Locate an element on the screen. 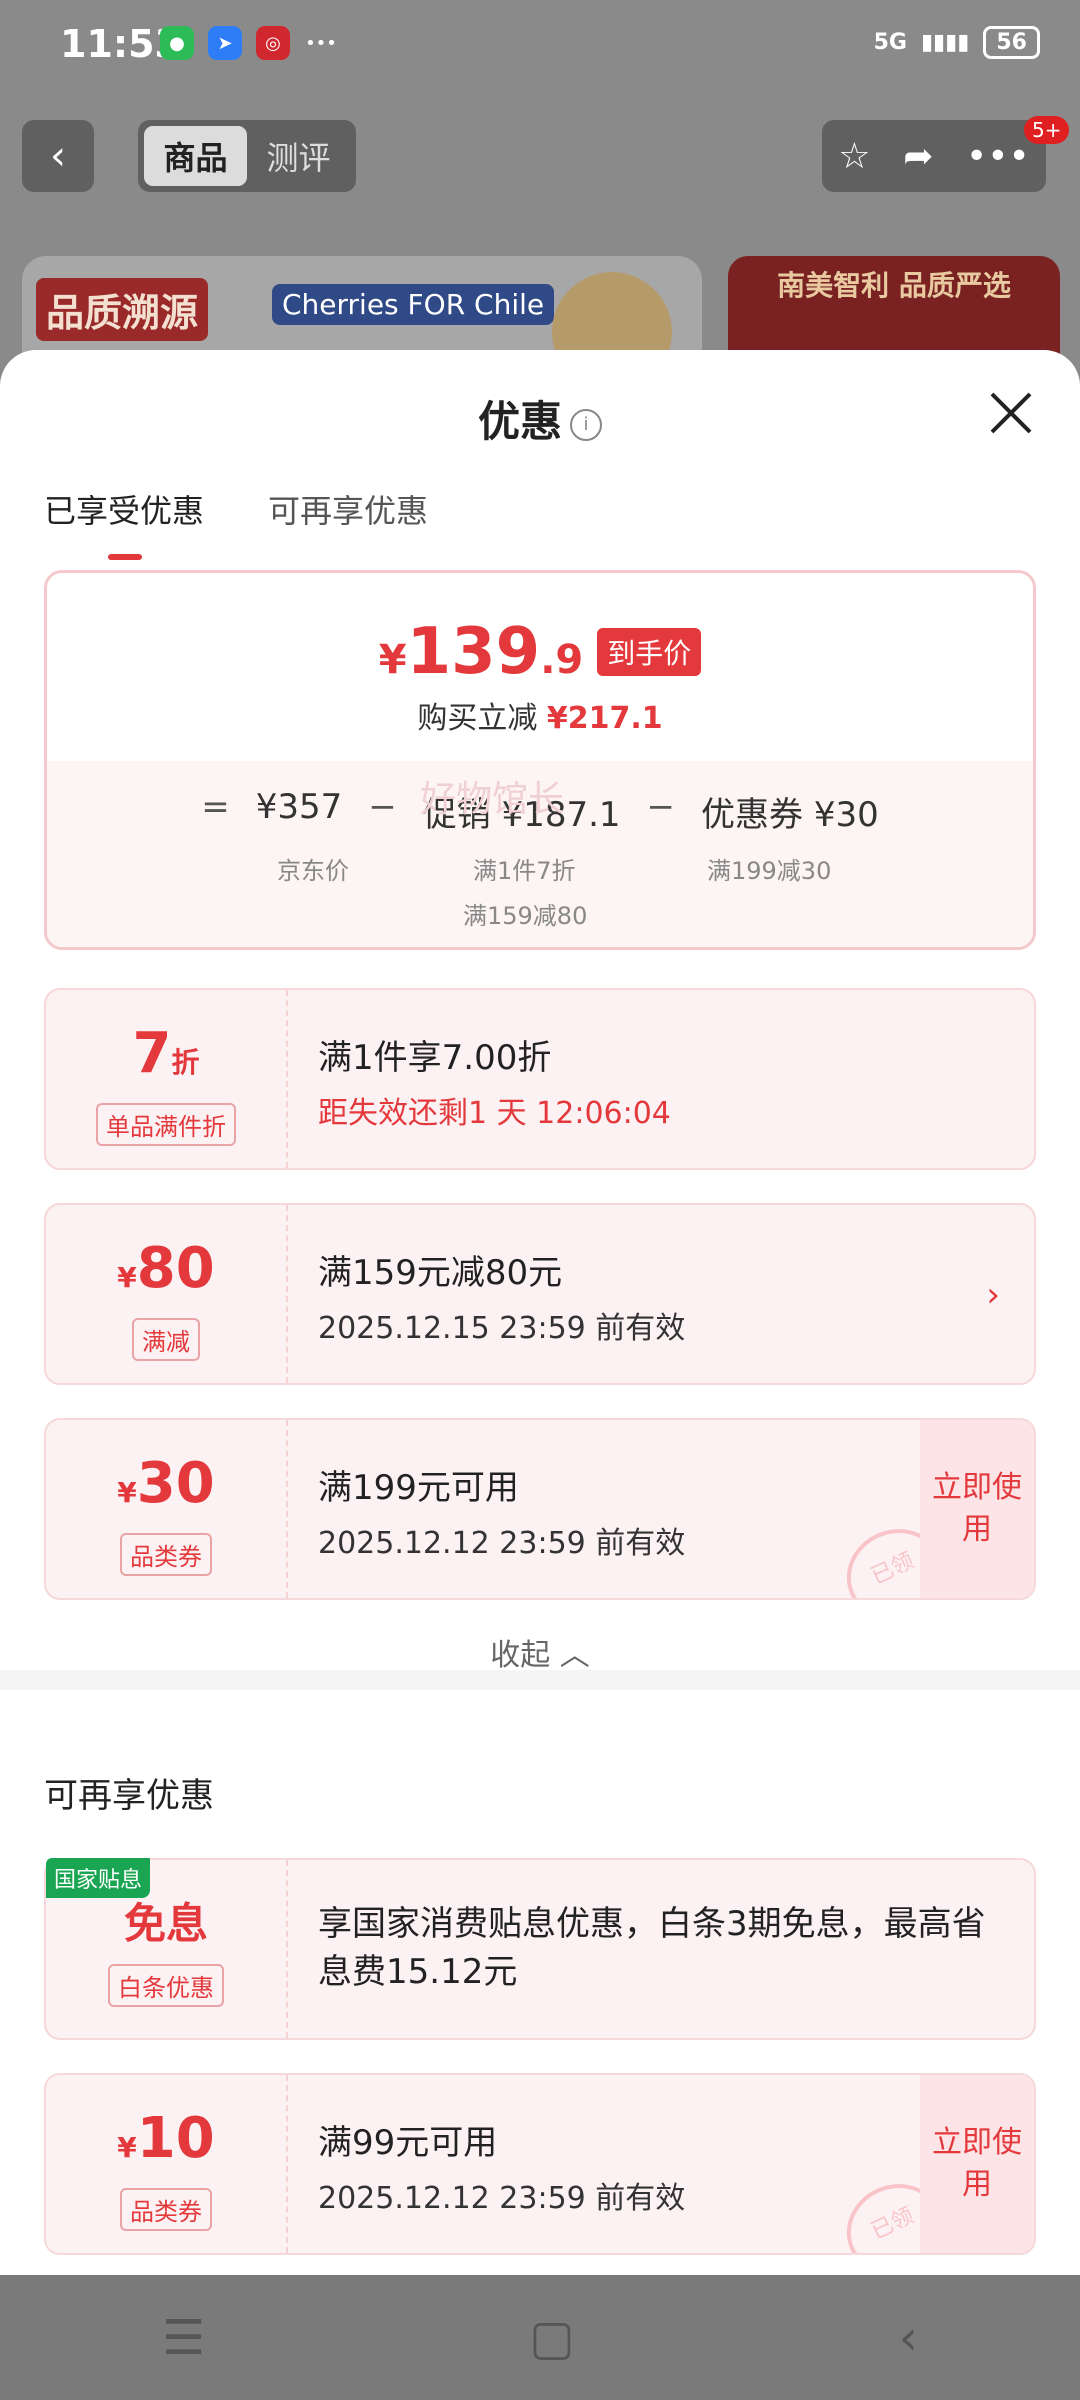 The height and width of the screenshot is (2400, 1080). more-icon: ••• is located at coordinates (998, 156).